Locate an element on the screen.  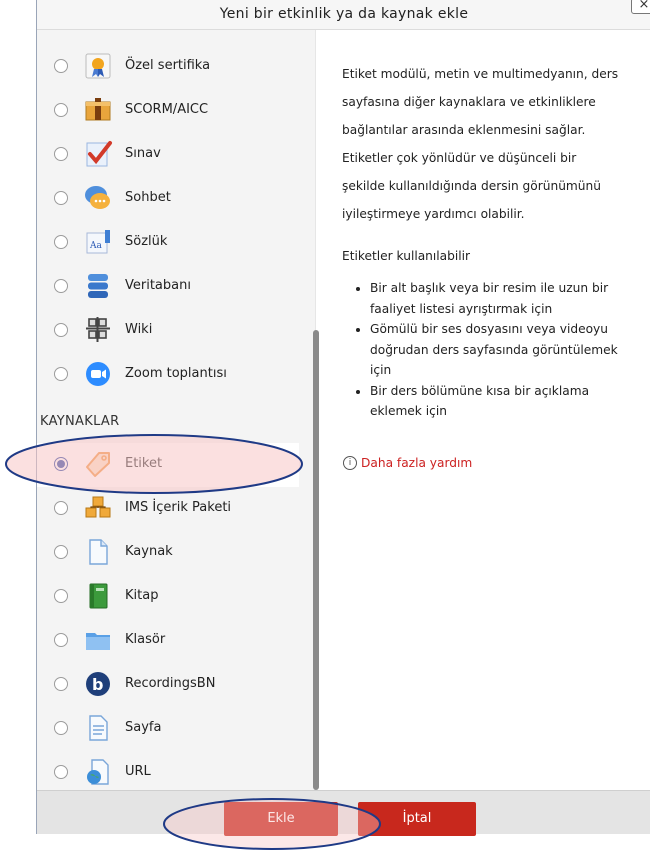
option-label: Wiki is located at coordinates (139, 329).